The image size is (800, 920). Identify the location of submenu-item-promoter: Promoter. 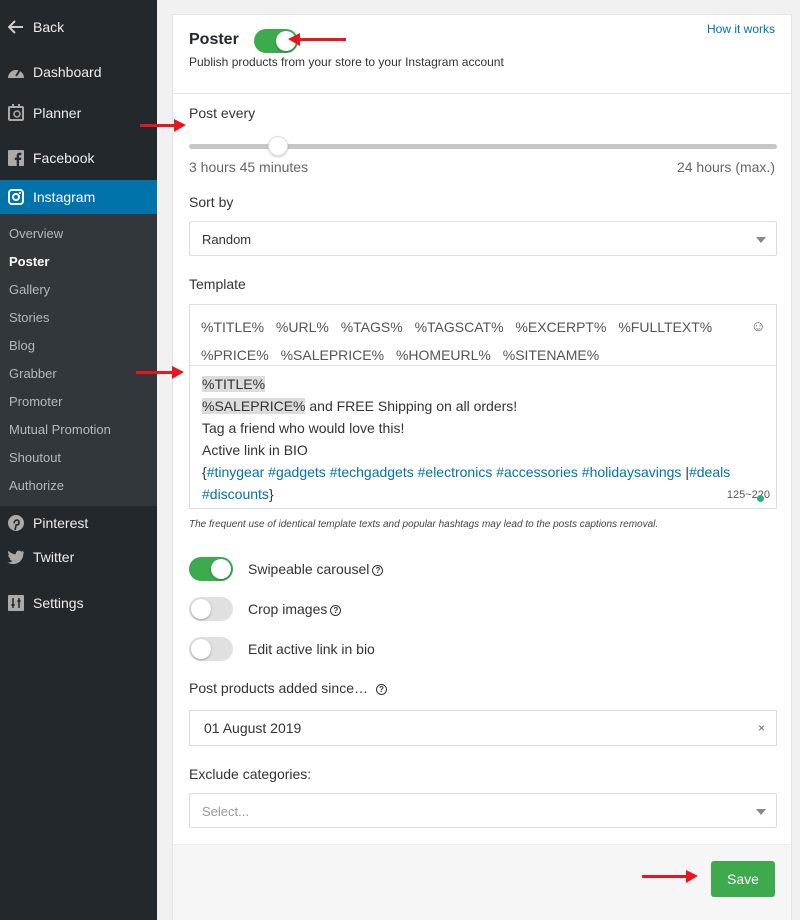
(78, 402).